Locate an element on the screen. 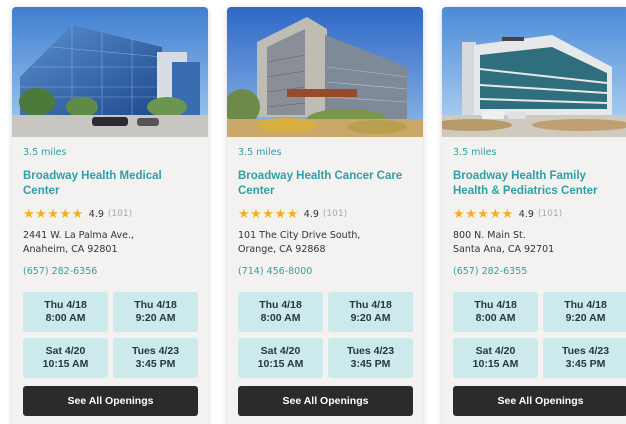 This screenshot has height=424, width=626. address-line-2: Anaheim, CA 92801 is located at coordinates (70, 249).